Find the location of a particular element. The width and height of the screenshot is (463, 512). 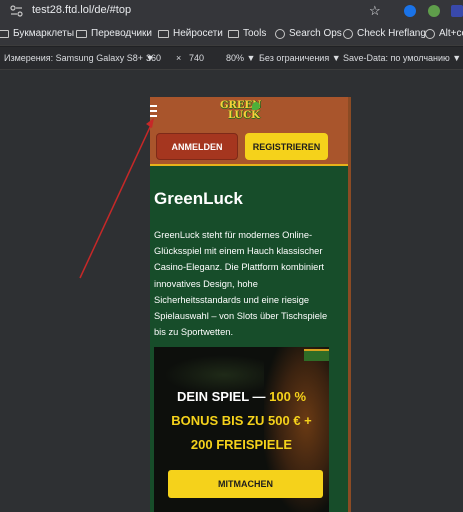

annotation-arrow is located at coordinates (116, 198).